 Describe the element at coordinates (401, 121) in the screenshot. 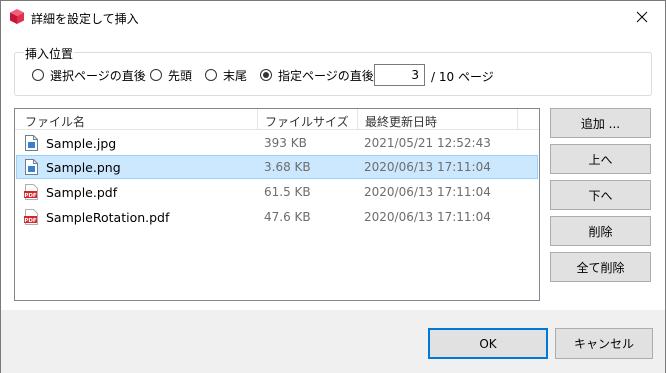

I see `column-header-modified: 最終更新日時` at that location.